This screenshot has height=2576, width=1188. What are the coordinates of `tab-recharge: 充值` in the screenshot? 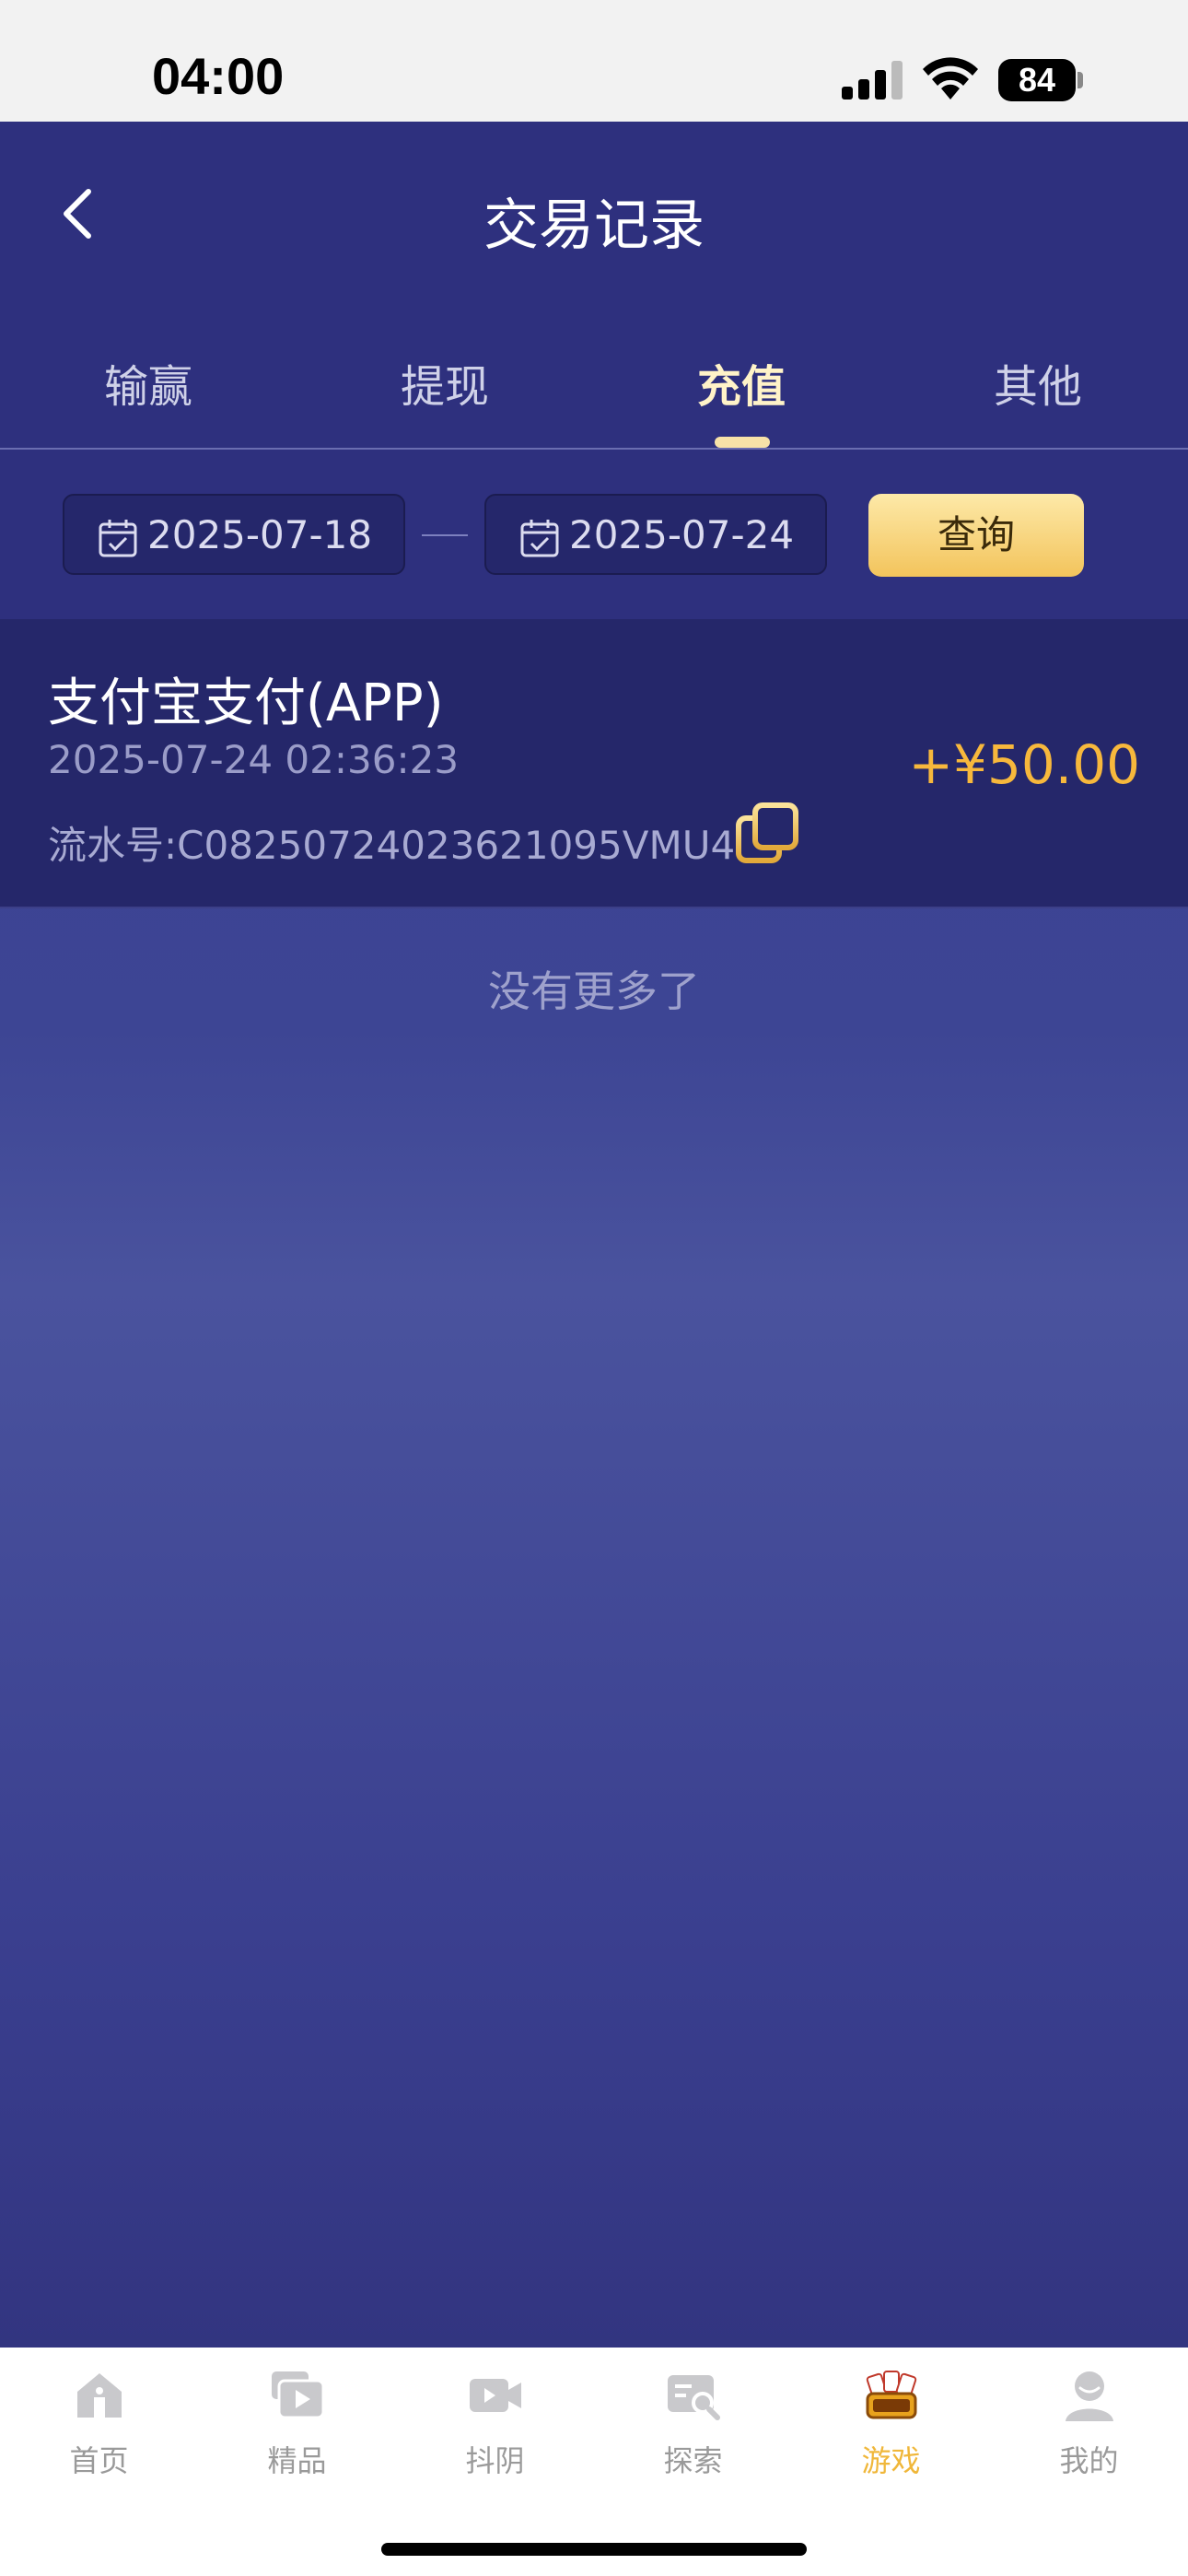 It's located at (741, 382).